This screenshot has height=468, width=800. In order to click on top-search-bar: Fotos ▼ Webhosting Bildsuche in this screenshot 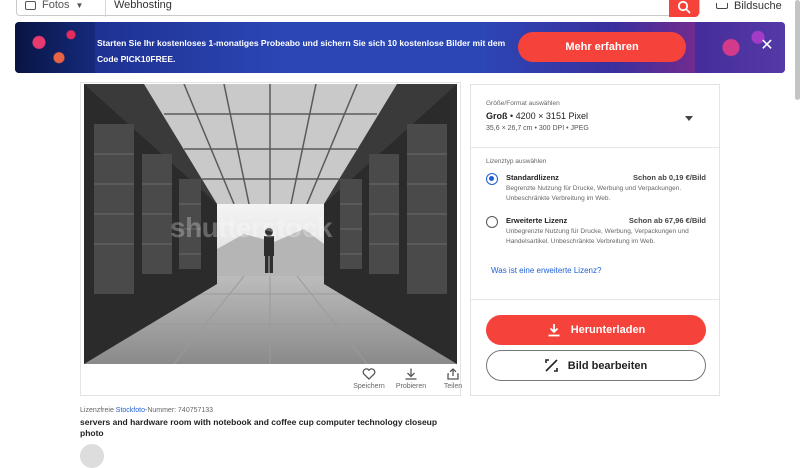, I will do `click(400, 8)`.